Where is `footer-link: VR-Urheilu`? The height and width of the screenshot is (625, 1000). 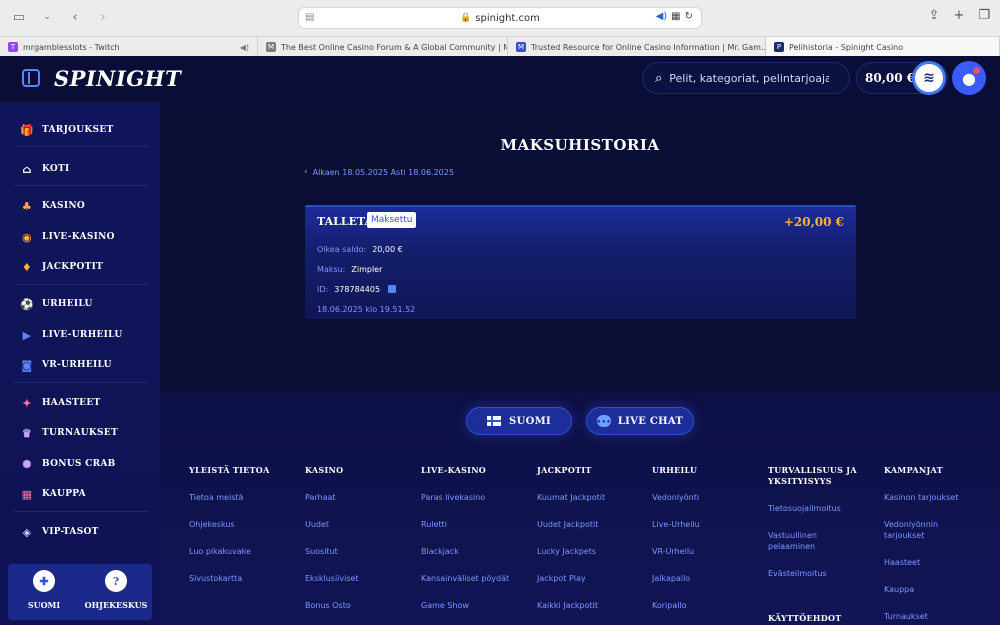
footer-link: VR-Urheilu is located at coordinates (673, 551).